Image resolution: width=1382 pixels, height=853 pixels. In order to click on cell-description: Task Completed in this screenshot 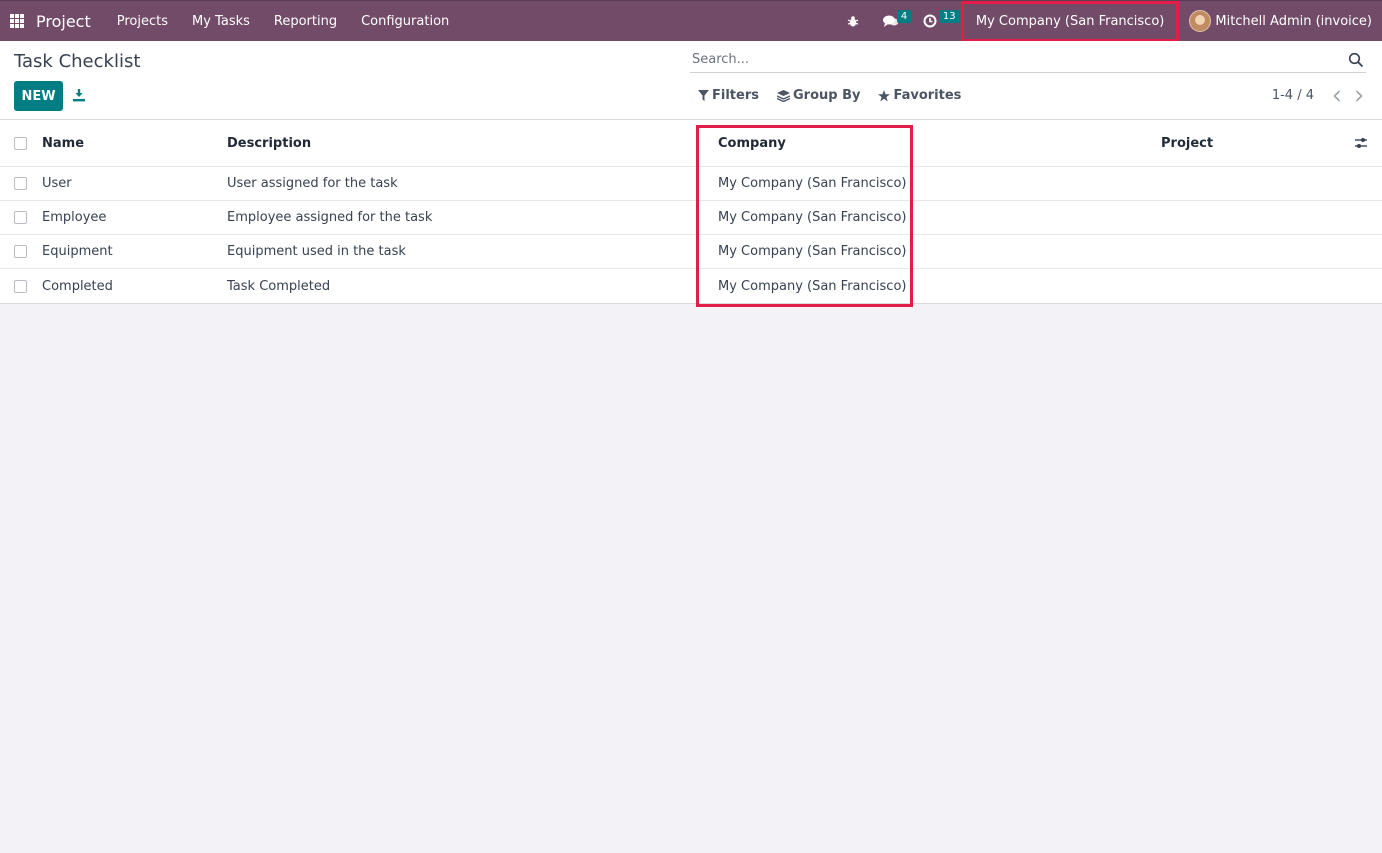, I will do `click(279, 286)`.